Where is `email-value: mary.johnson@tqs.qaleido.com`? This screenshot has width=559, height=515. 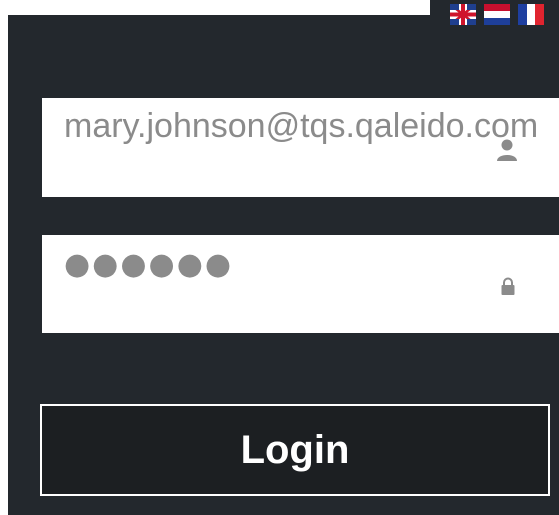 email-value: mary.johnson@tqs.qaleido.com is located at coordinates (301, 126).